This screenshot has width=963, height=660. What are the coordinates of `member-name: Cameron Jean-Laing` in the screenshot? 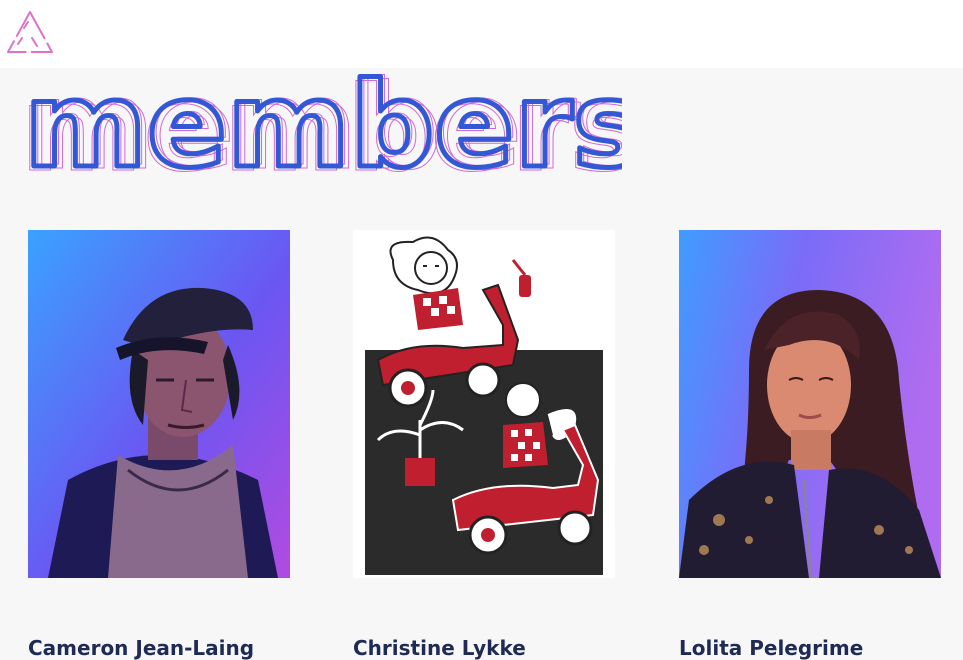 It's located at (141, 634).